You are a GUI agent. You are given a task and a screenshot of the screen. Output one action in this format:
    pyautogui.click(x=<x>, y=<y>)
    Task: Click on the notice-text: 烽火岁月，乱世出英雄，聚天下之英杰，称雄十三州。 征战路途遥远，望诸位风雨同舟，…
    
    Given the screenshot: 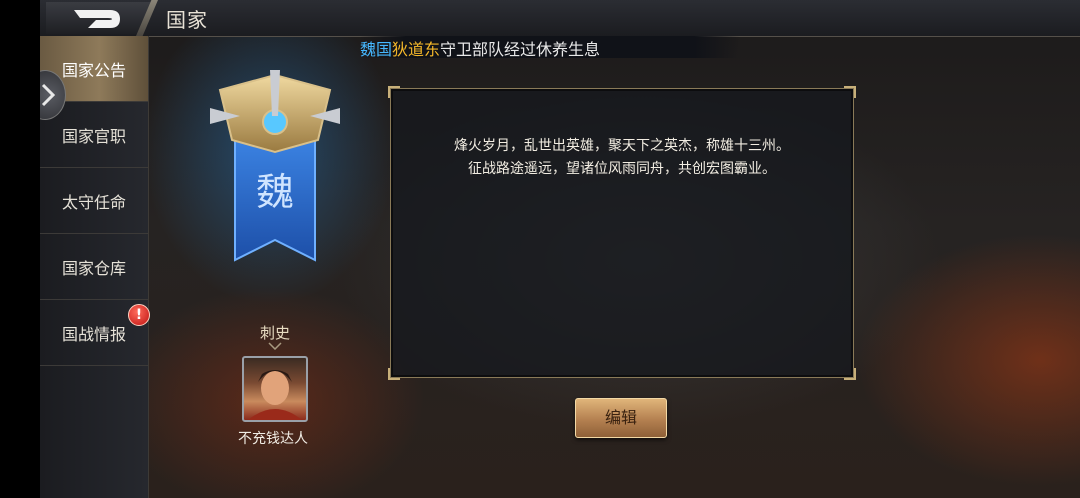 What is the action you would take?
    pyautogui.click(x=622, y=158)
    